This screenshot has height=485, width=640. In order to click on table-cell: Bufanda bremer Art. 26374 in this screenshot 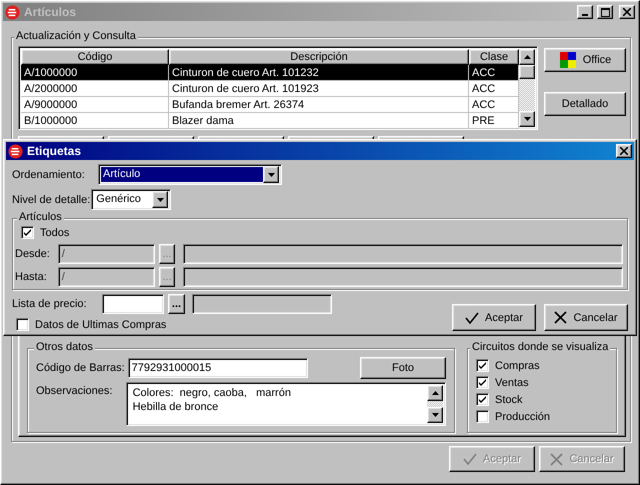, I will do `click(319, 105)`.